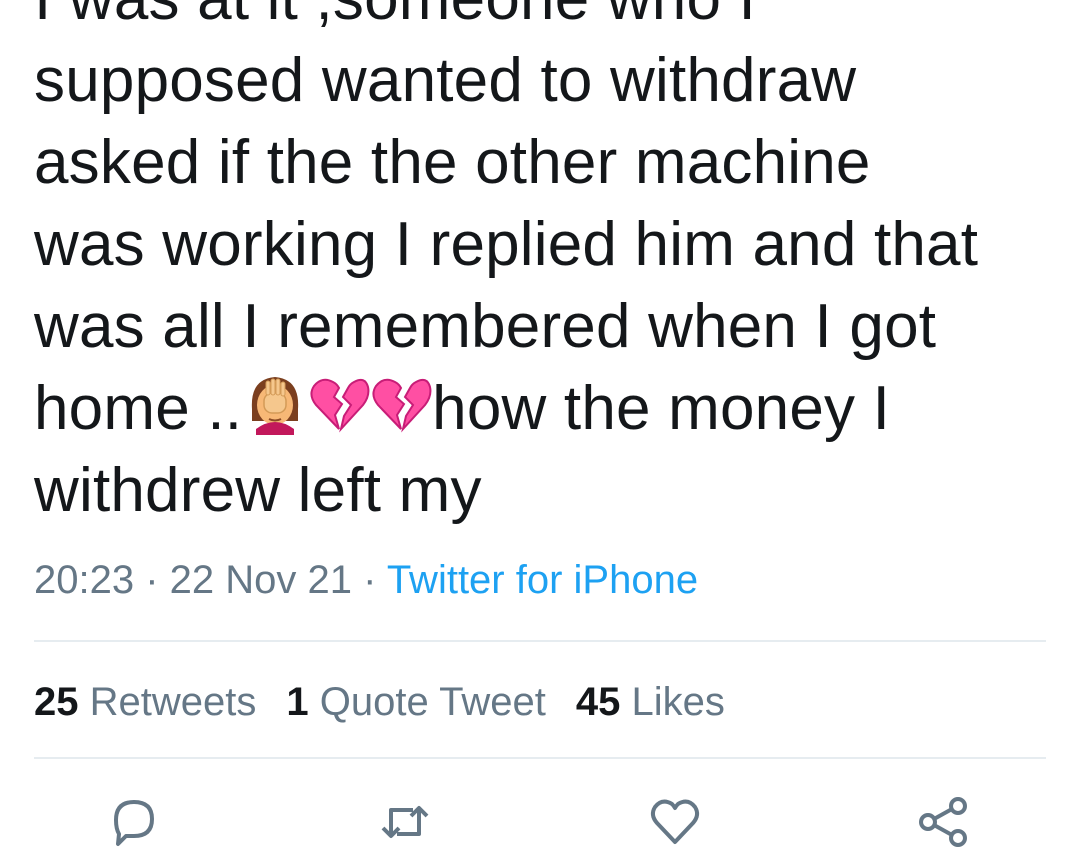  What do you see at coordinates (506, 244) in the screenshot?
I see `tweet-line: was working I replied him and that` at bounding box center [506, 244].